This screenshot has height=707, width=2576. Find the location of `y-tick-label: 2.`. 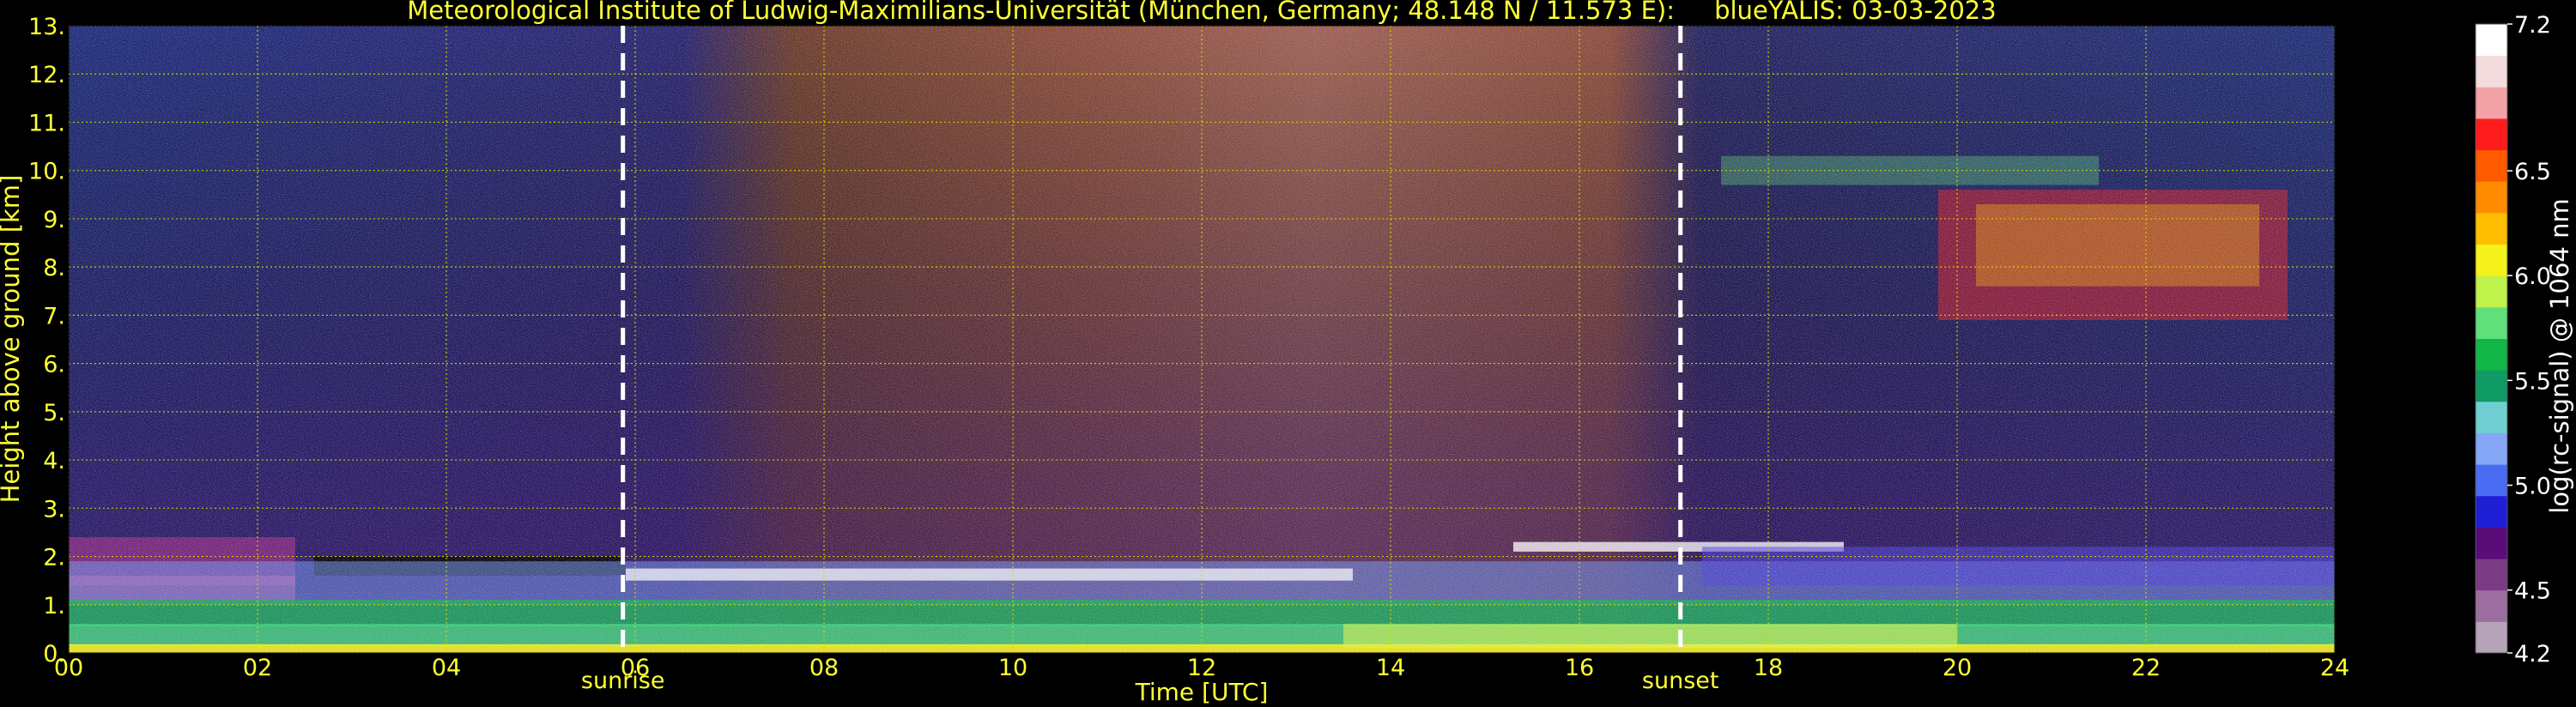

y-tick-label: 2. is located at coordinates (54, 558).